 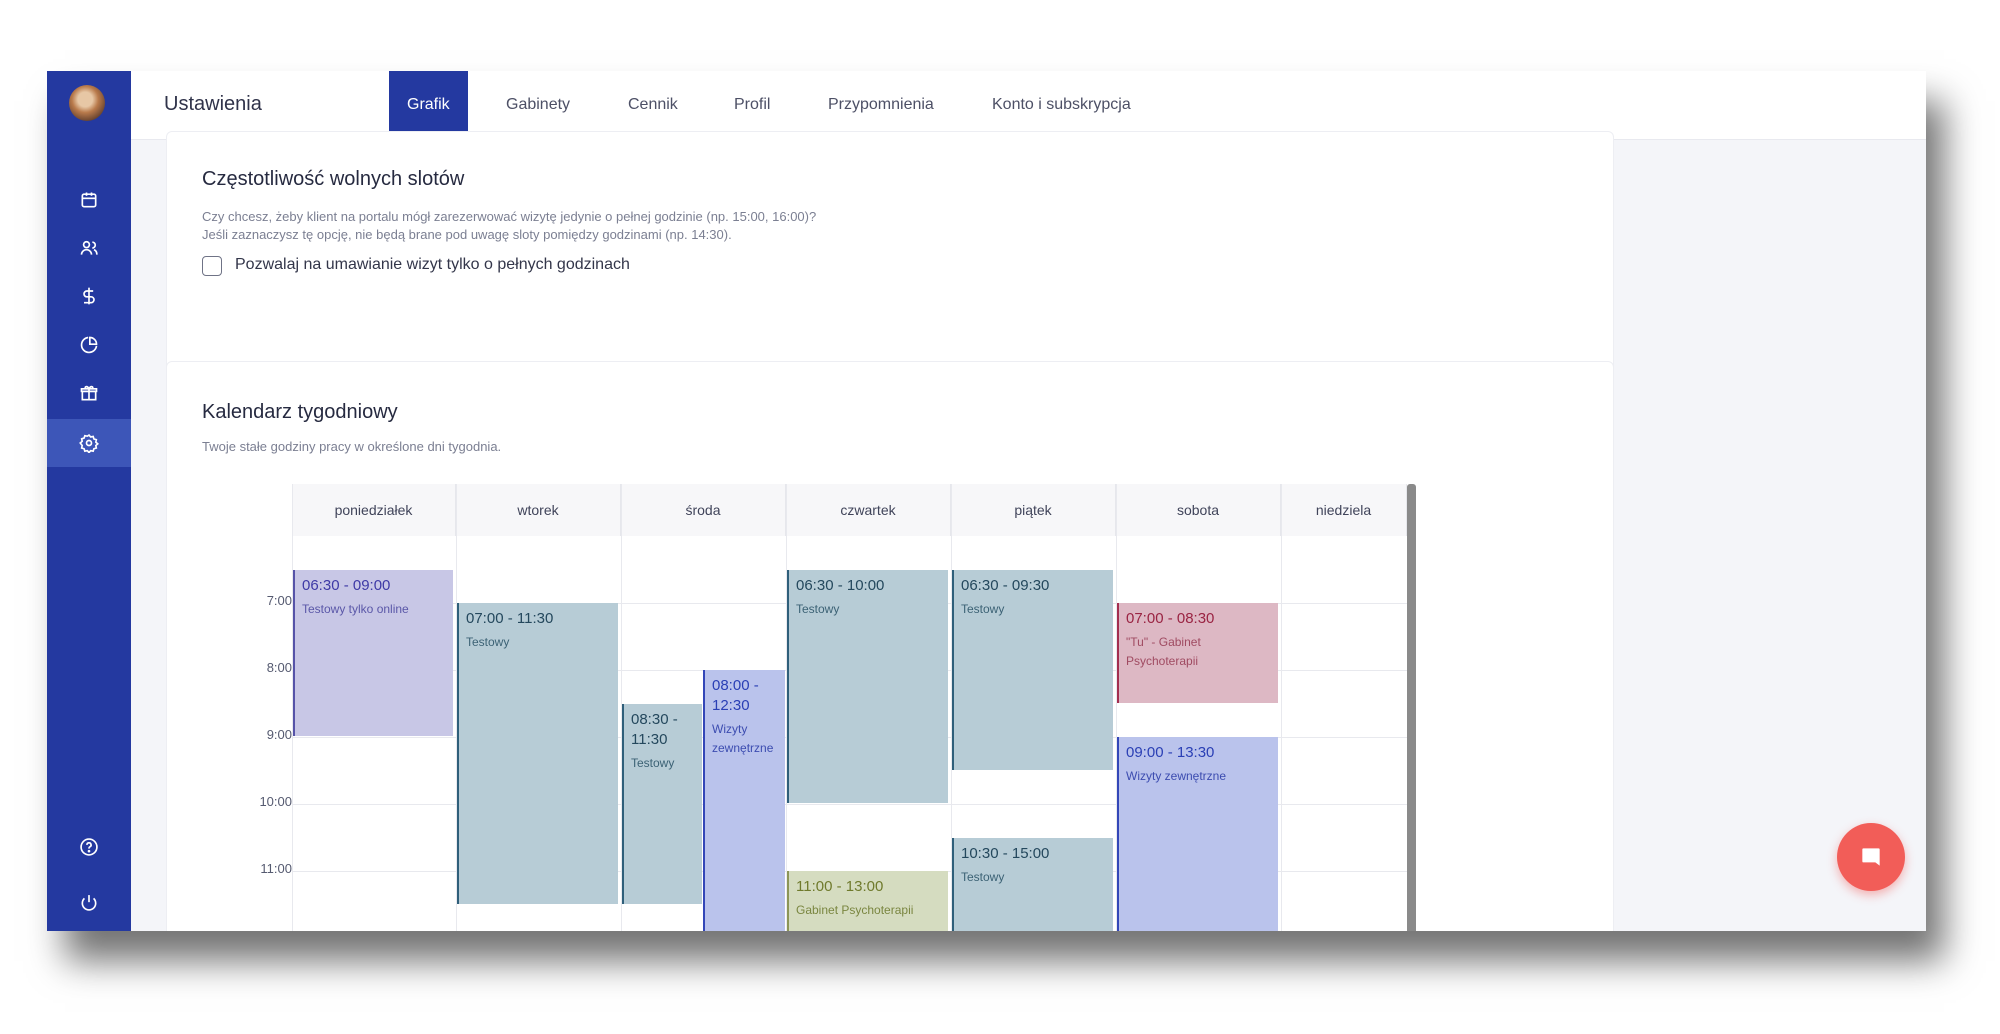 I want to click on pie-chart-icon, so click(x=89, y=345).